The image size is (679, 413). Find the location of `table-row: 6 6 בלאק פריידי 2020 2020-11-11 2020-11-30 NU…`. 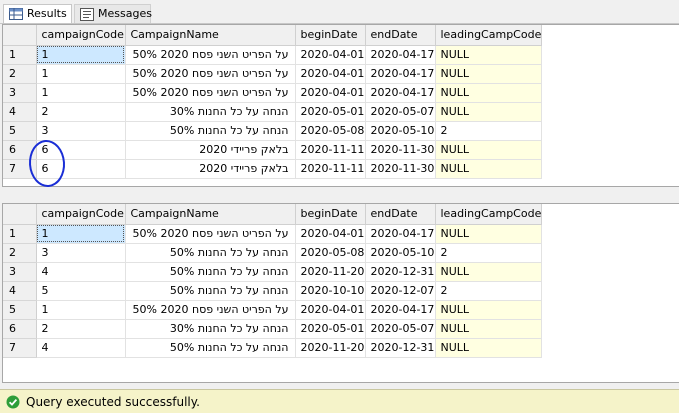

table-row: 6 6 בלאק פריידי 2020 2020-11-11 2020-11-30 NU… is located at coordinates (273, 150).